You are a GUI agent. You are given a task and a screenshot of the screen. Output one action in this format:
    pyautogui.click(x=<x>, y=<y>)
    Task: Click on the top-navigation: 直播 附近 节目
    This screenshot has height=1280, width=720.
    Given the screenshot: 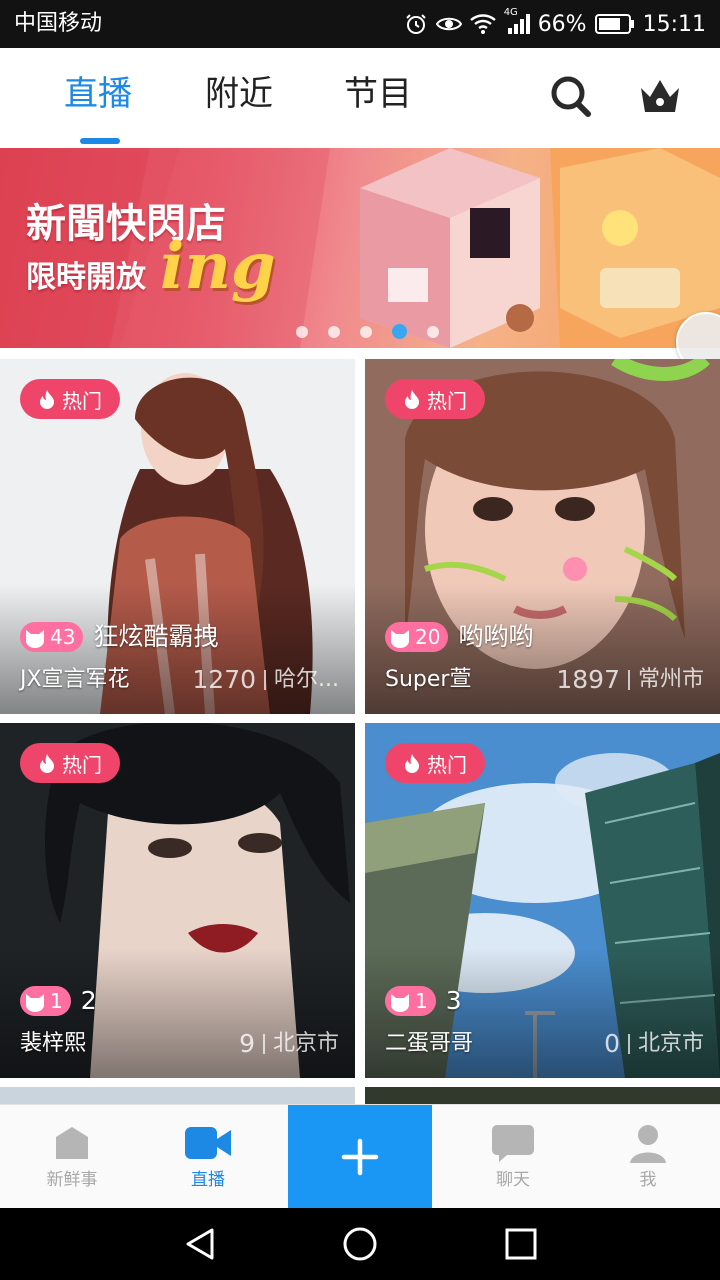 What is the action you would take?
    pyautogui.click(x=360, y=98)
    